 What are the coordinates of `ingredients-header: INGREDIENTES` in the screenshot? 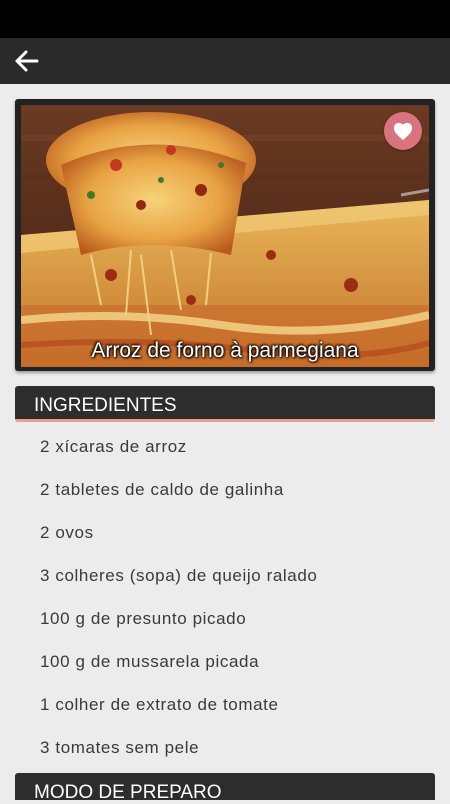 It's located at (225, 404).